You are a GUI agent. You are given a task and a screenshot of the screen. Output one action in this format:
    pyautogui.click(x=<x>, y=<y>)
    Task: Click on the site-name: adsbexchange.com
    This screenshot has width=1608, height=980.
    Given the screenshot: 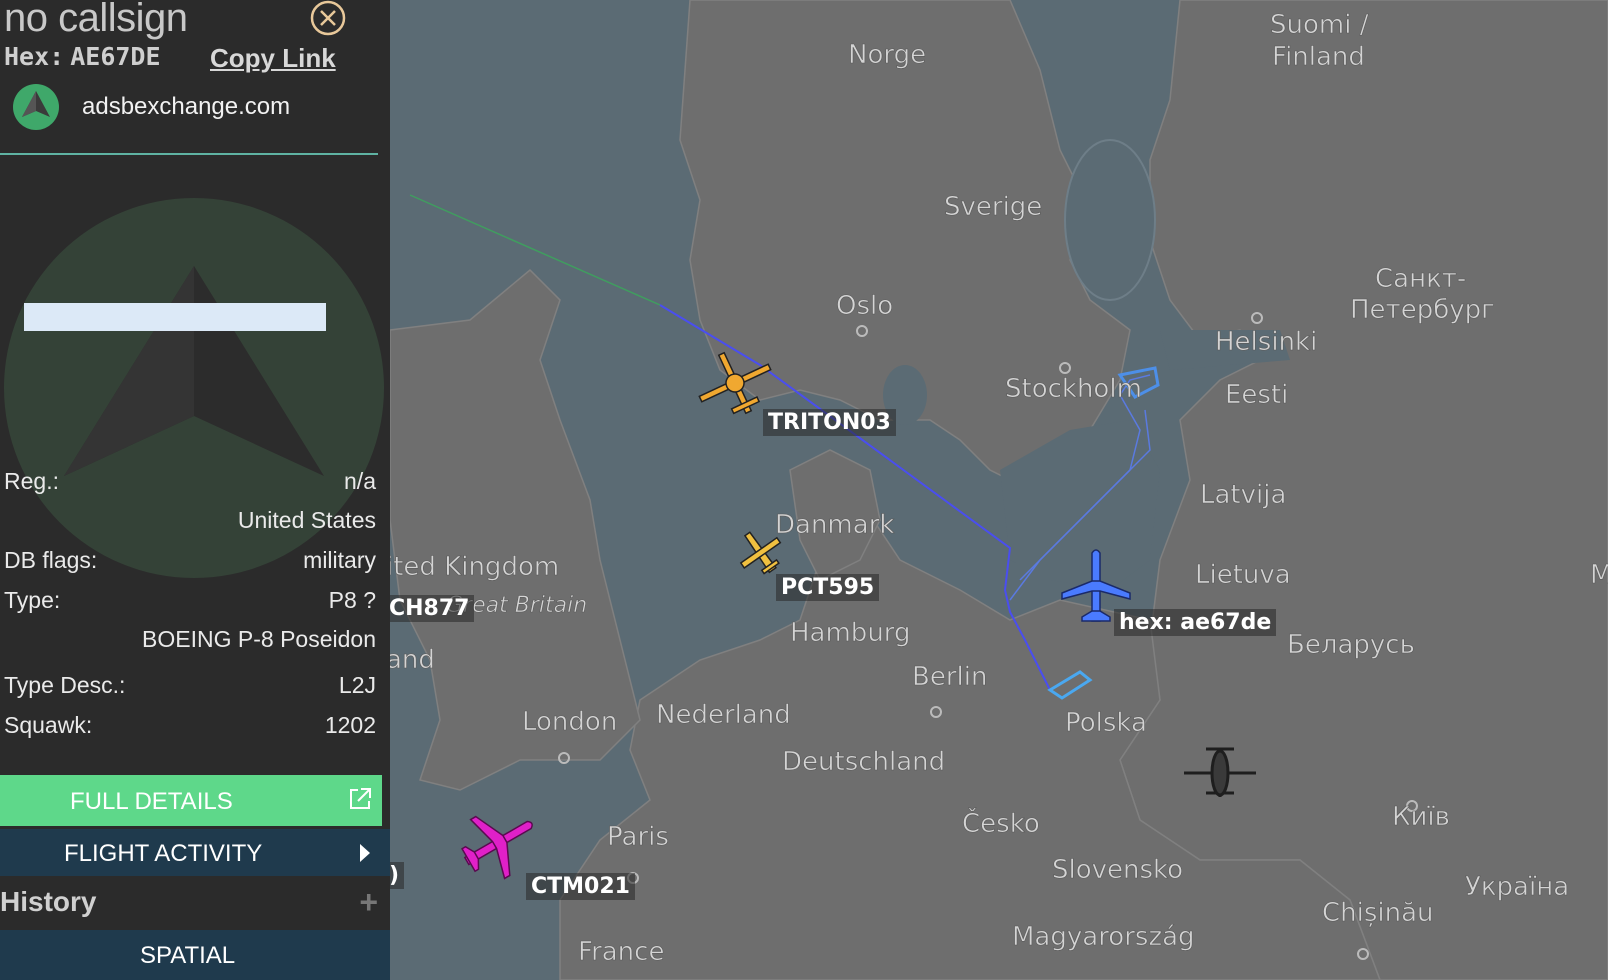 What is the action you would take?
    pyautogui.click(x=186, y=106)
    